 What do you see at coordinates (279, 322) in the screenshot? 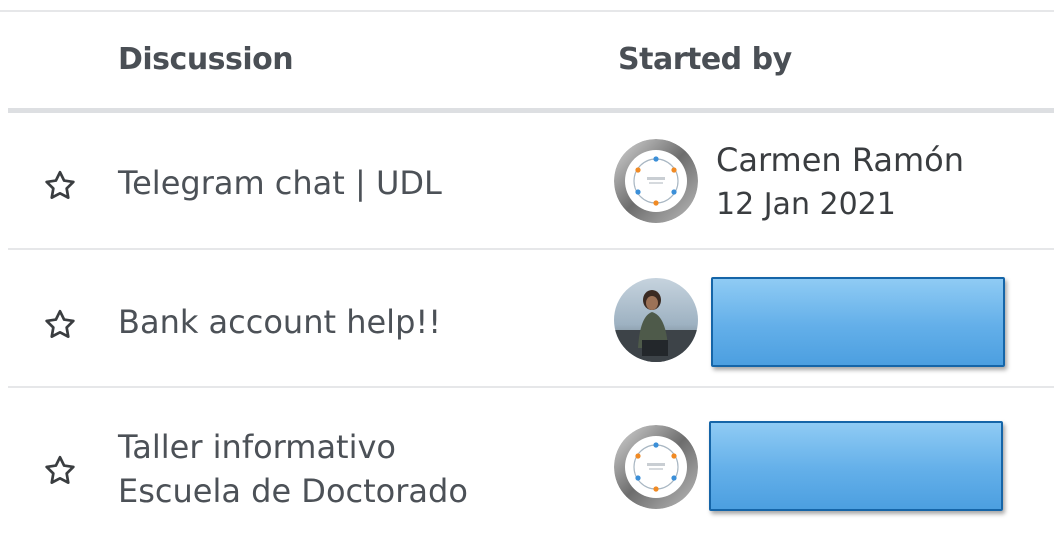
I see `discussion-title-link: Bank account help!!` at bounding box center [279, 322].